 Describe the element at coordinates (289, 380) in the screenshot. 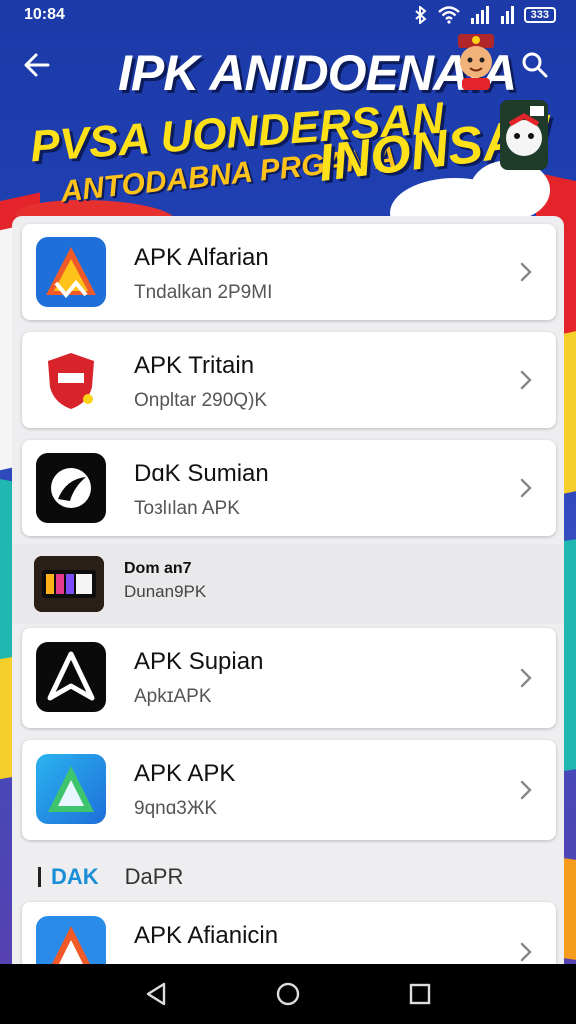

I see `list-item: APK Tritain Onpltar 290Q)K` at that location.